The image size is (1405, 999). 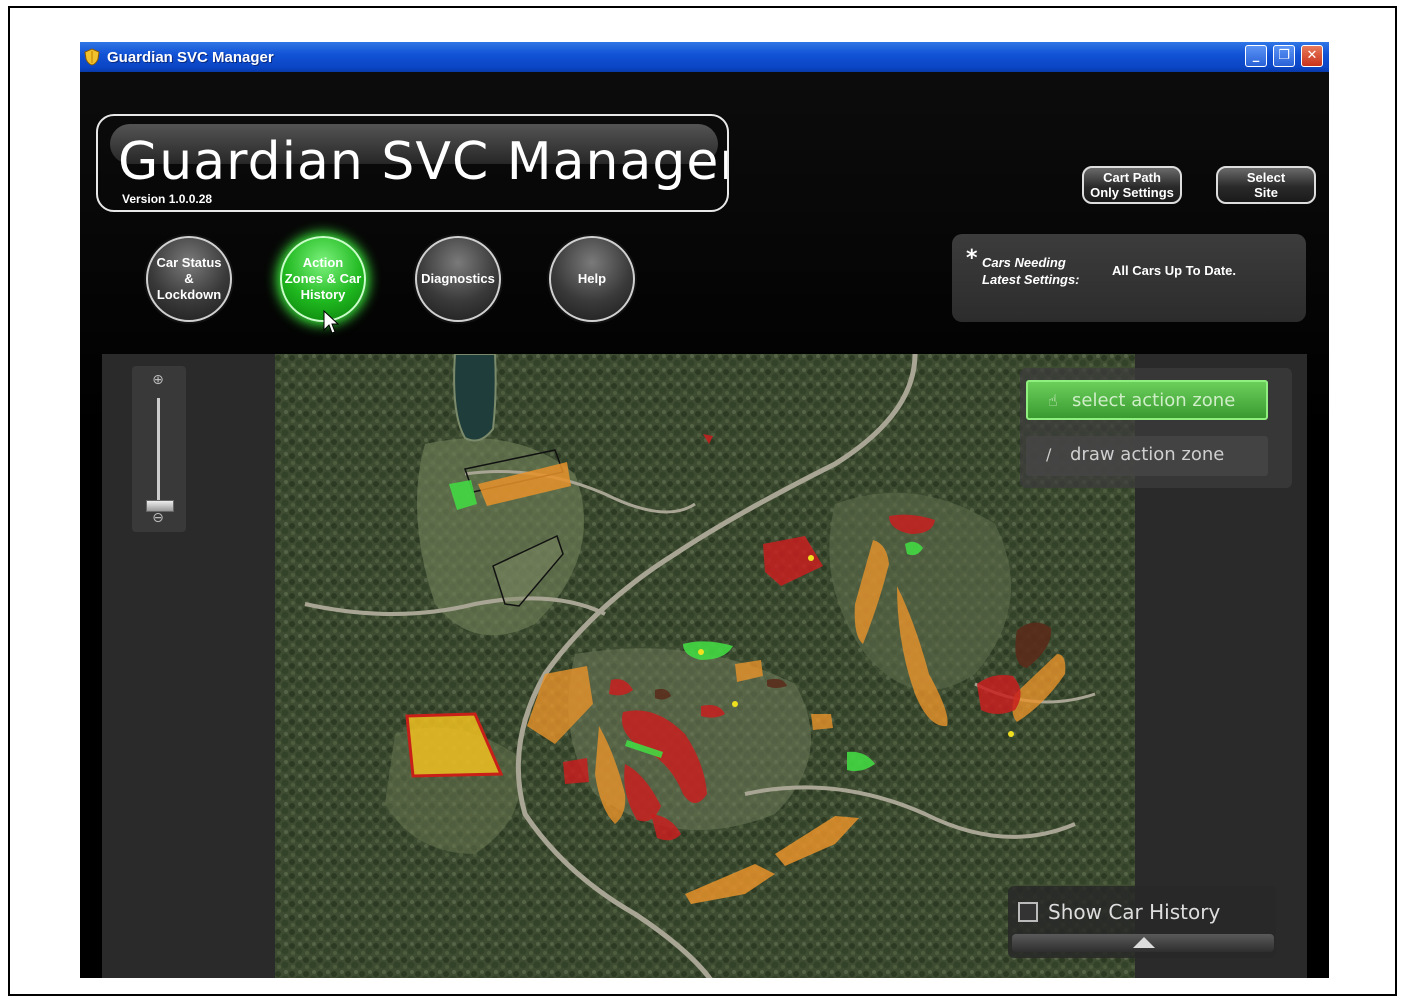 What do you see at coordinates (158, 454) in the screenshot?
I see `zoom-slider-track` at bounding box center [158, 454].